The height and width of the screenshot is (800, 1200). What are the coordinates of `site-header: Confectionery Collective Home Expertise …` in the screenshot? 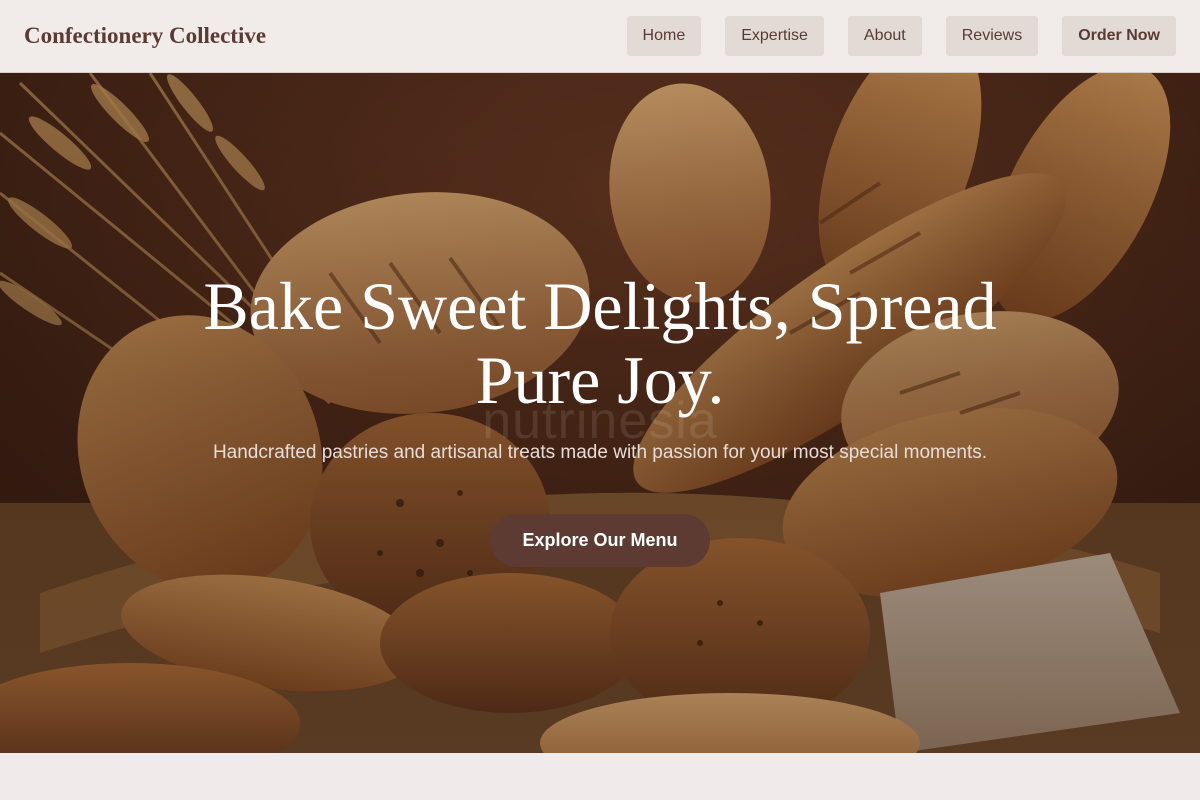 It's located at (600, 36).